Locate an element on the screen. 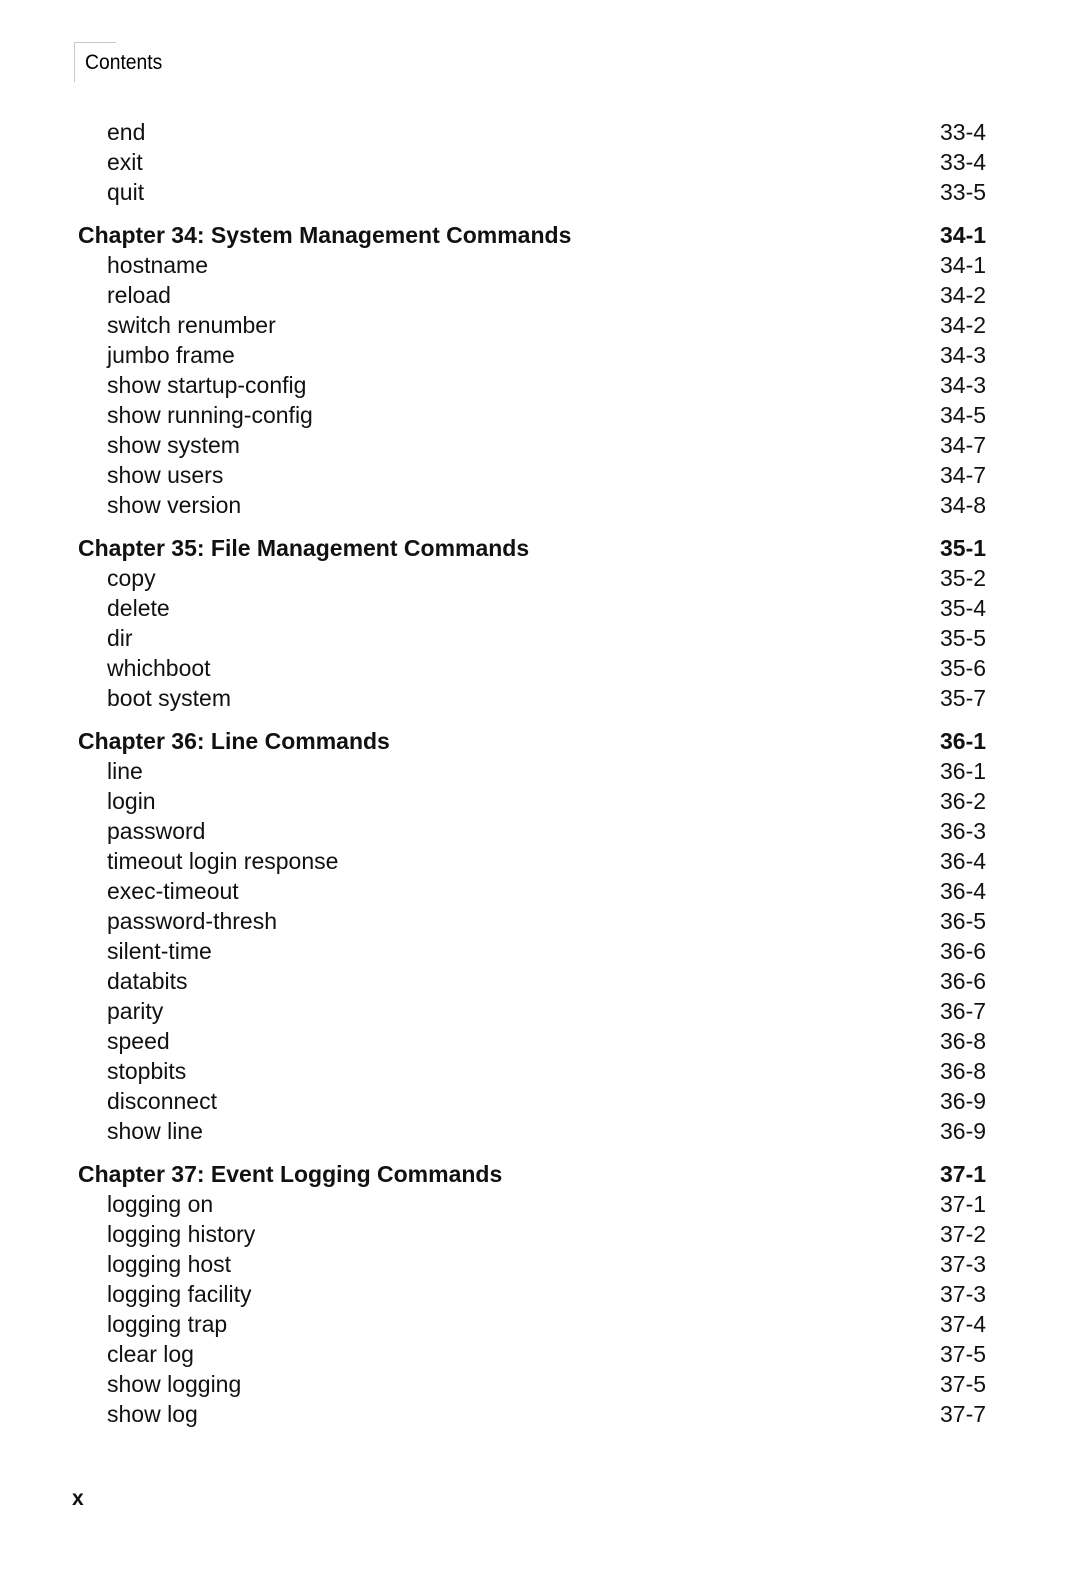  entry-title: show logging is located at coordinates (174, 1384).